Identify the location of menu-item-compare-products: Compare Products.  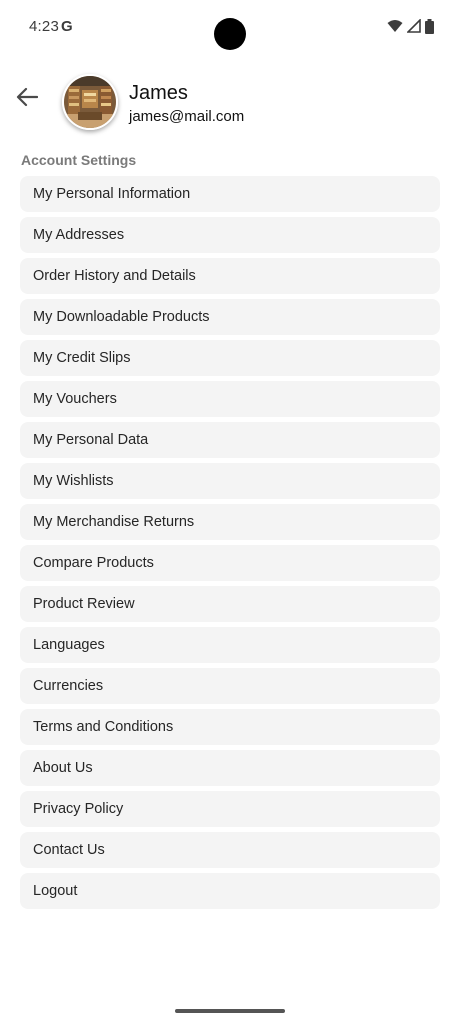
(230, 563).